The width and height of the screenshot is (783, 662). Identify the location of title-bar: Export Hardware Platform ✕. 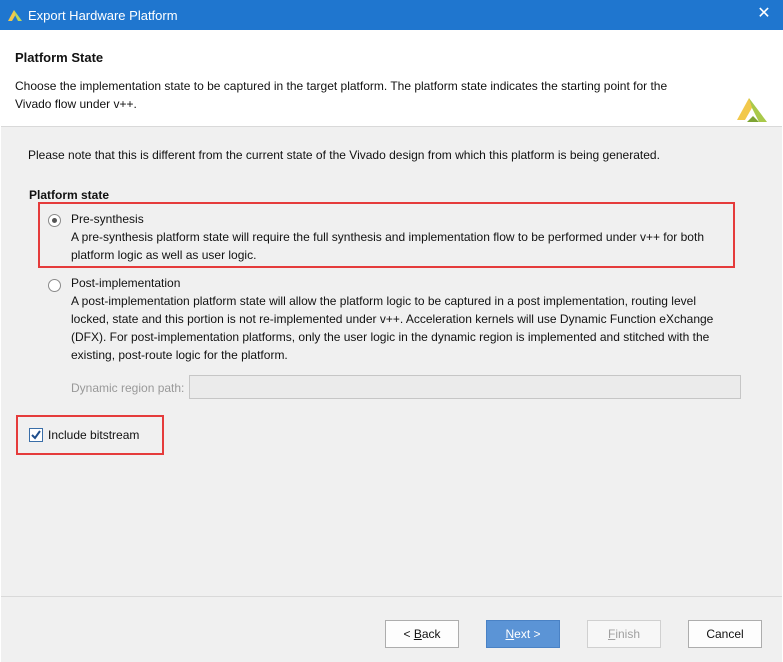
(391, 15).